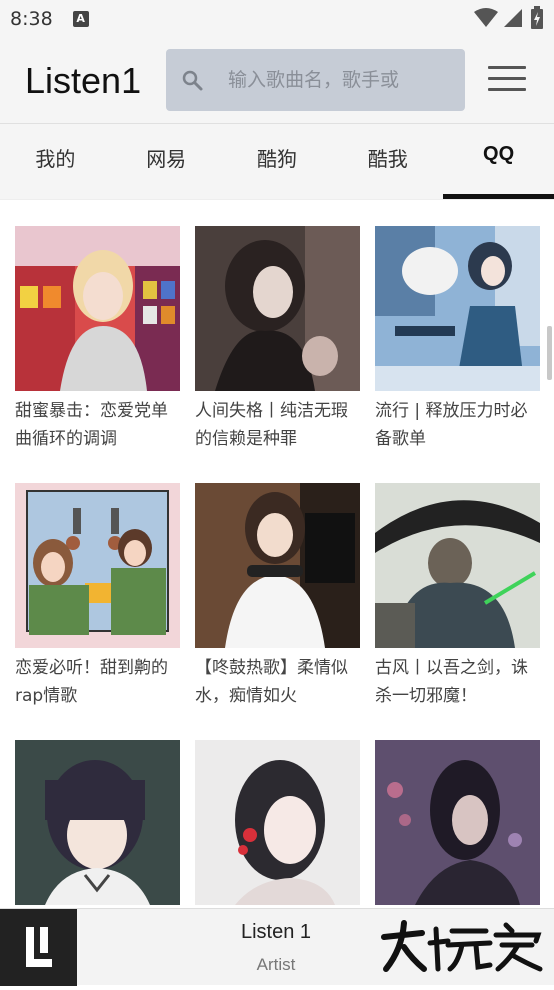  I want to click on playlist-card: 人间失格丨纯洁无瑕的信赖是种罪, so click(277, 339).